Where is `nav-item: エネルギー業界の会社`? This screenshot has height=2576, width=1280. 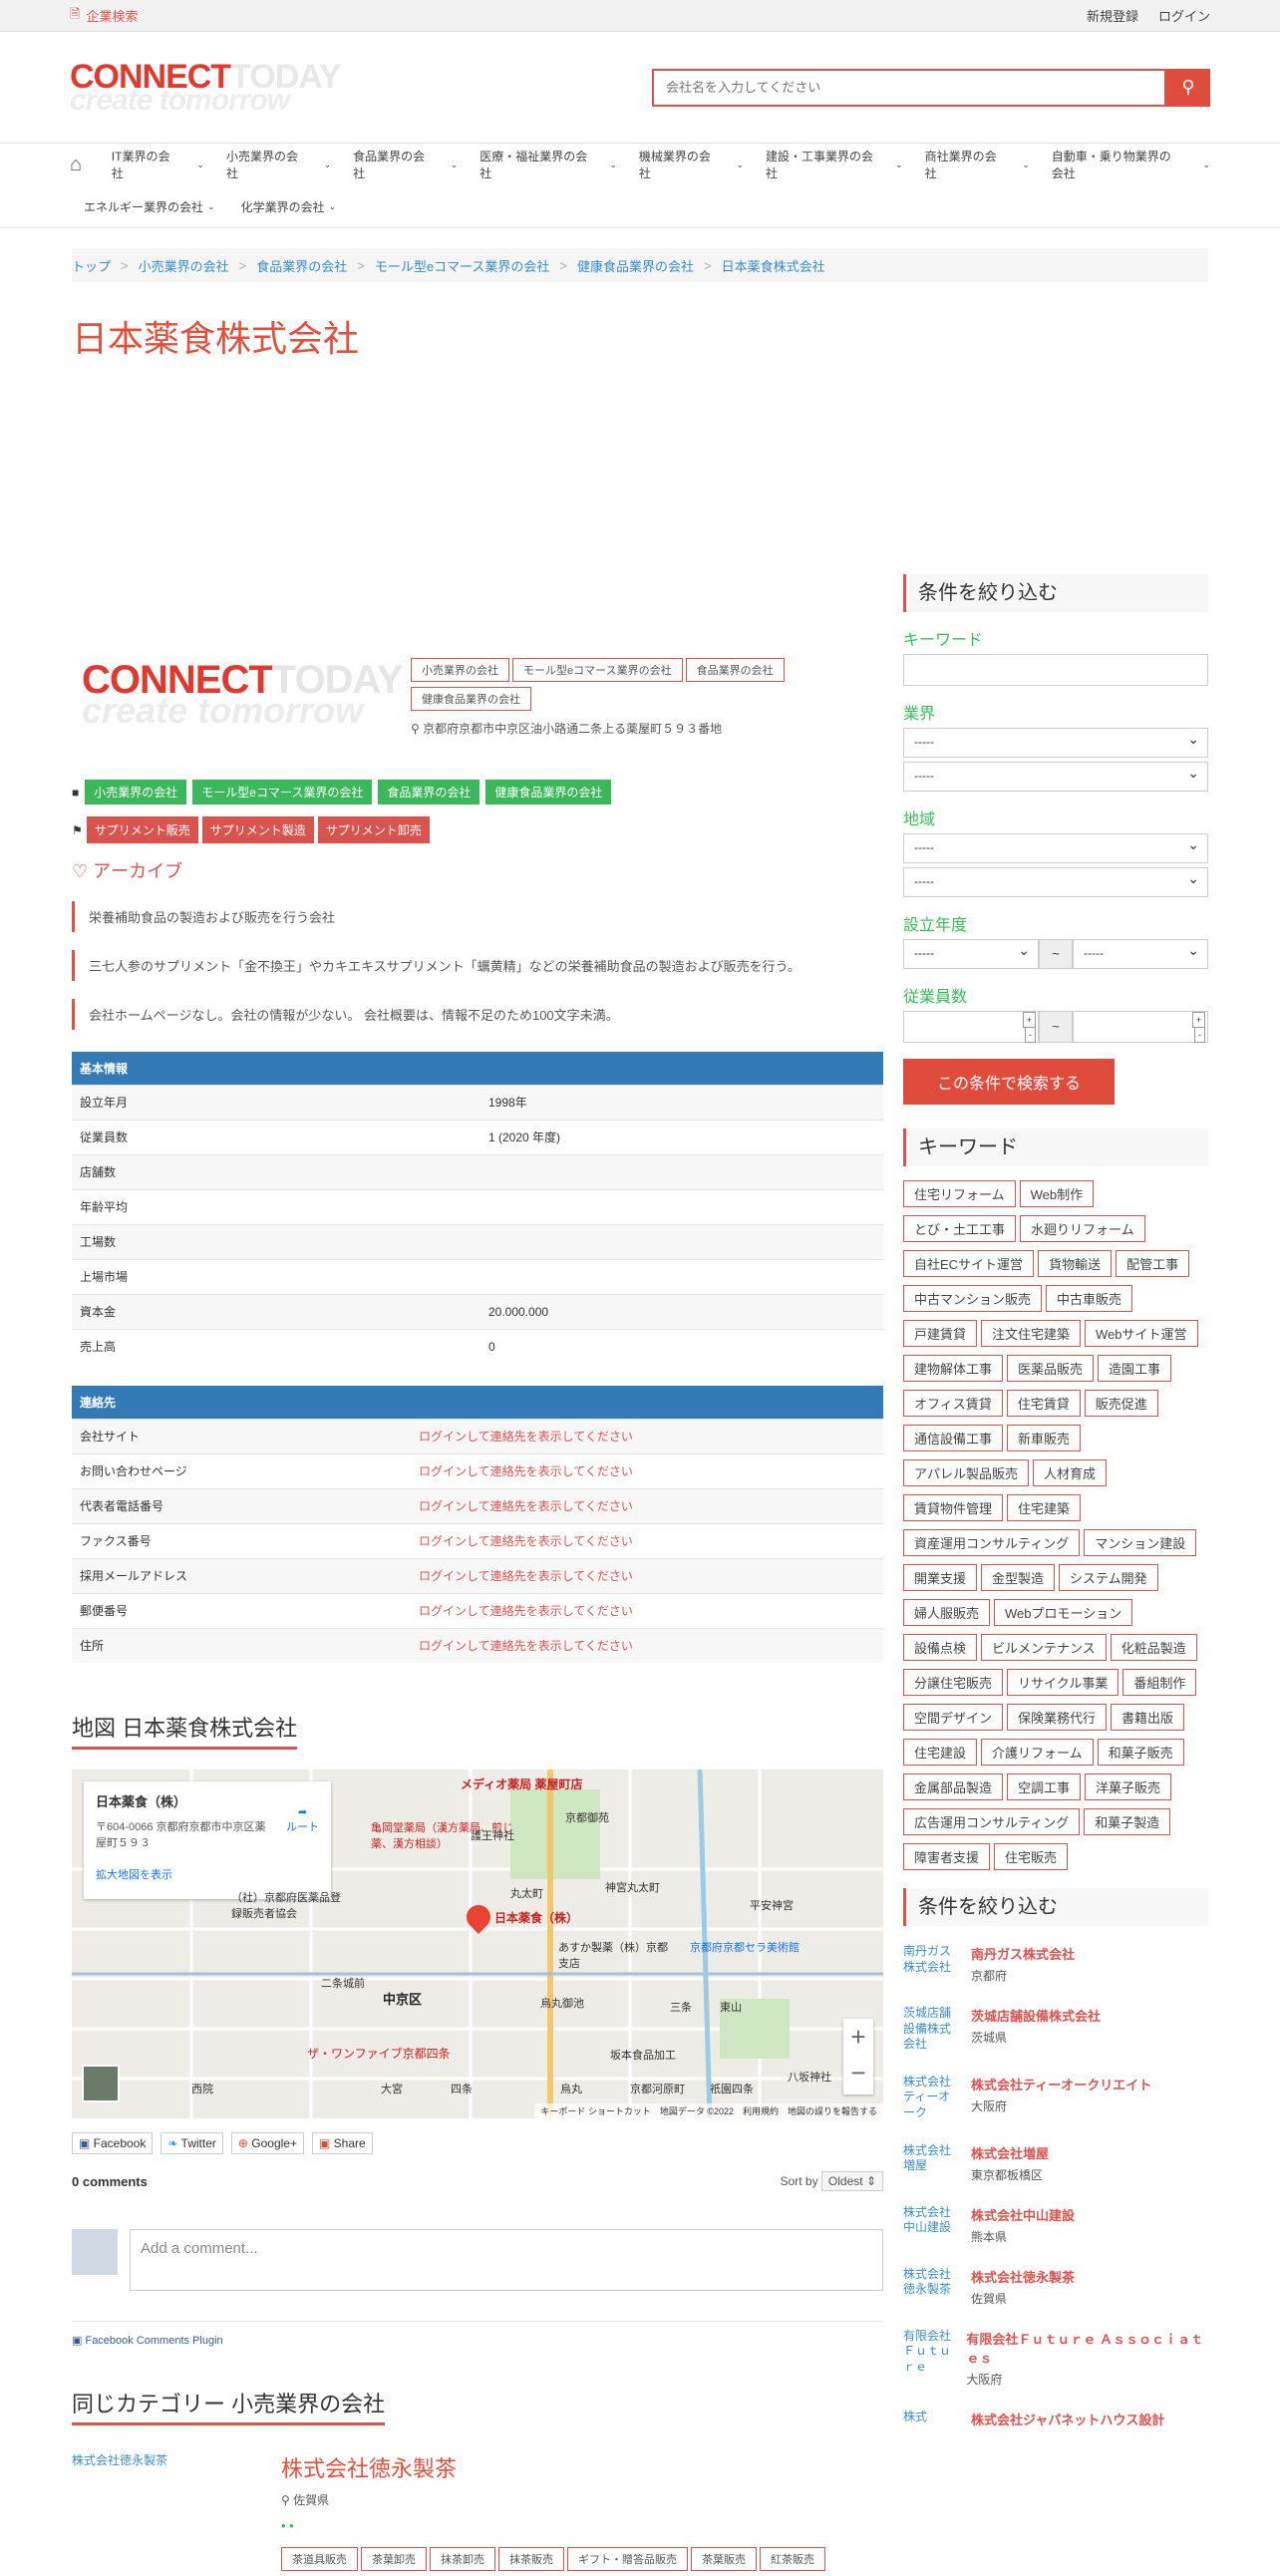
nav-item: エネルギー業界の会社 is located at coordinates (143, 206).